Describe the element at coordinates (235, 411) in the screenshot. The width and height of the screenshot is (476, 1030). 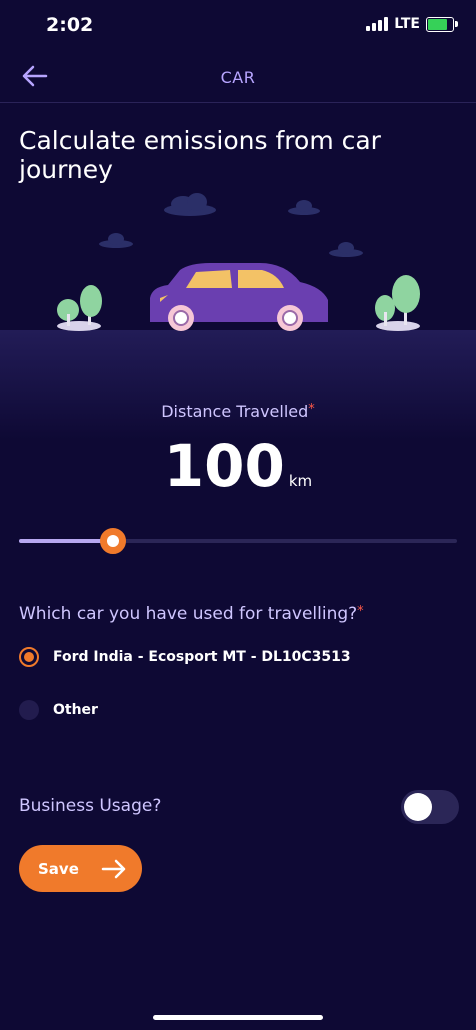
I see `distance-label-text: Distance Travelled` at that location.